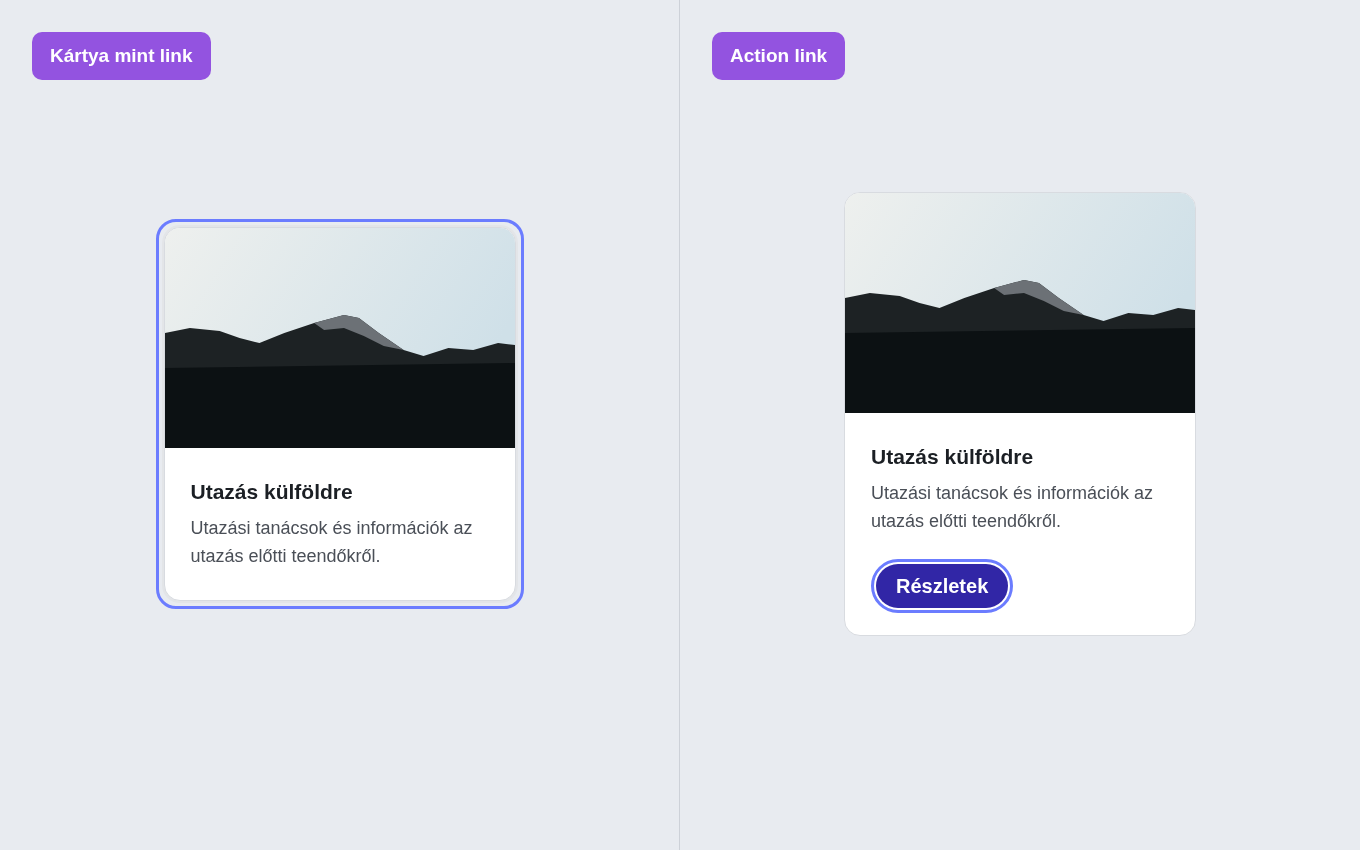 The height and width of the screenshot is (850, 1360). What do you see at coordinates (942, 585) in the screenshot?
I see `details-button: Részletek` at bounding box center [942, 585].